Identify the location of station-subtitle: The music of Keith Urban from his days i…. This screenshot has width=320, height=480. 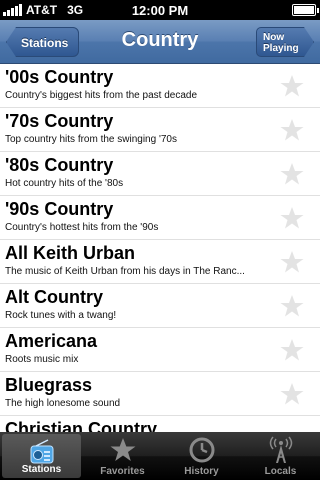
(125, 271).